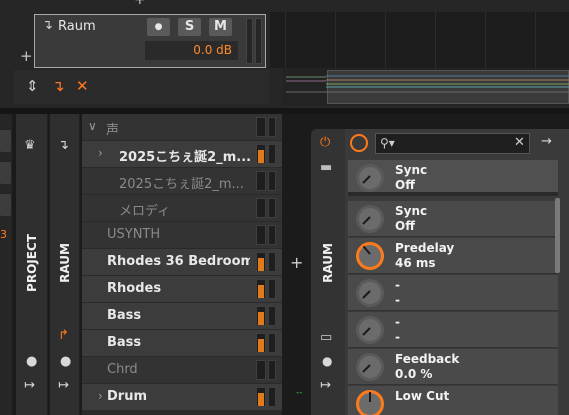  What do you see at coordinates (452, 143) in the screenshot?
I see `preset-search-input` at bounding box center [452, 143].